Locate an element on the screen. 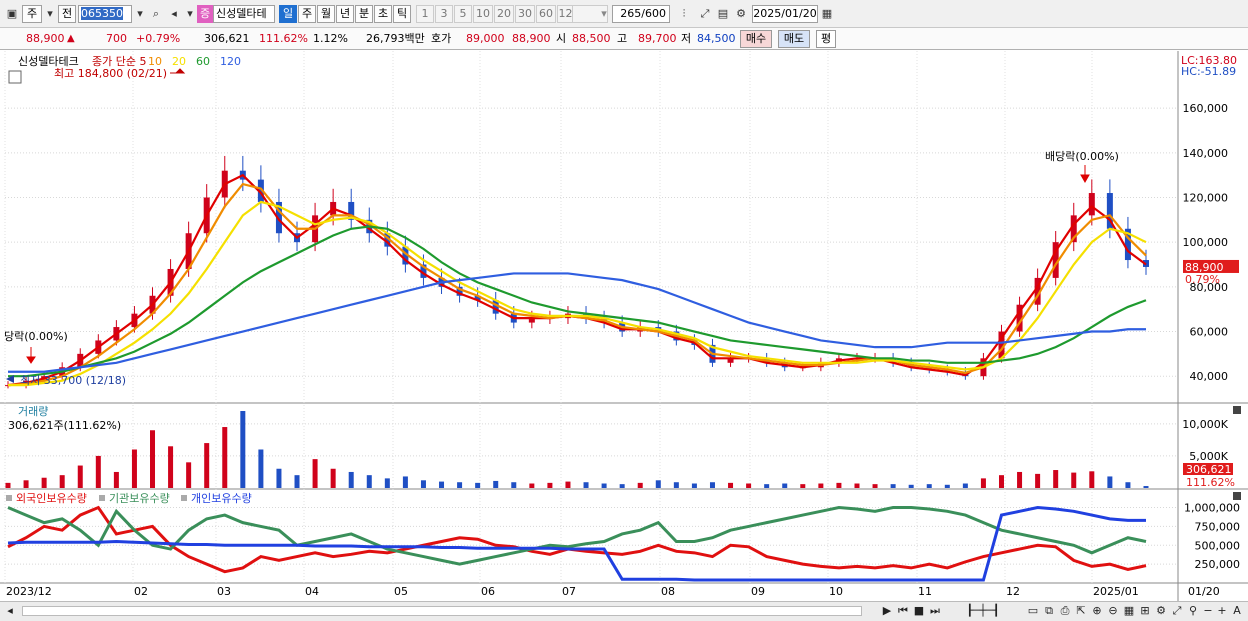 The width and height of the screenshot is (1248, 621). volume-tick-label: 5,000K is located at coordinates (1208, 456).